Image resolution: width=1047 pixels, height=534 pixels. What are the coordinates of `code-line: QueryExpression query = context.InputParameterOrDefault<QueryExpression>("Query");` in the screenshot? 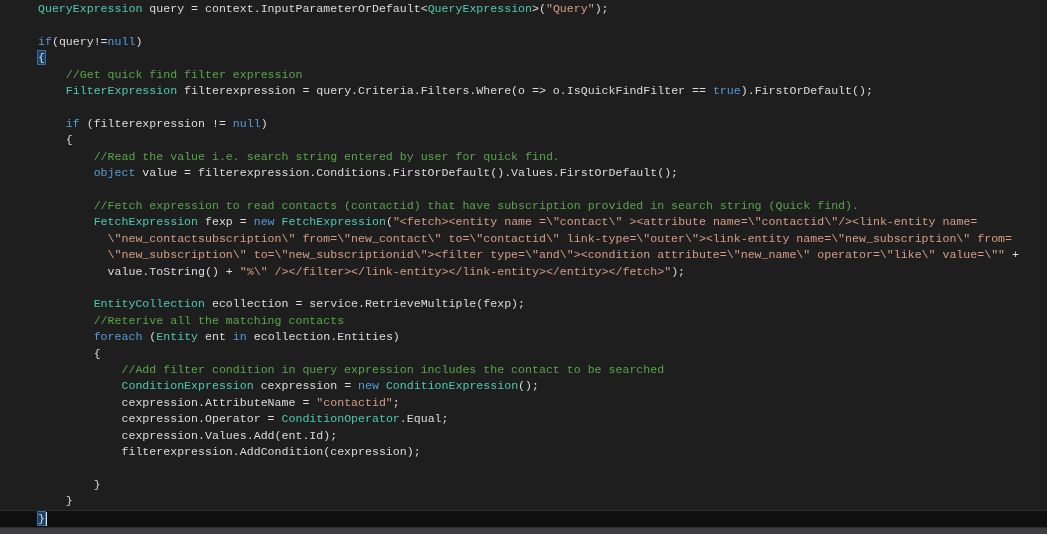 It's located at (323, 9).